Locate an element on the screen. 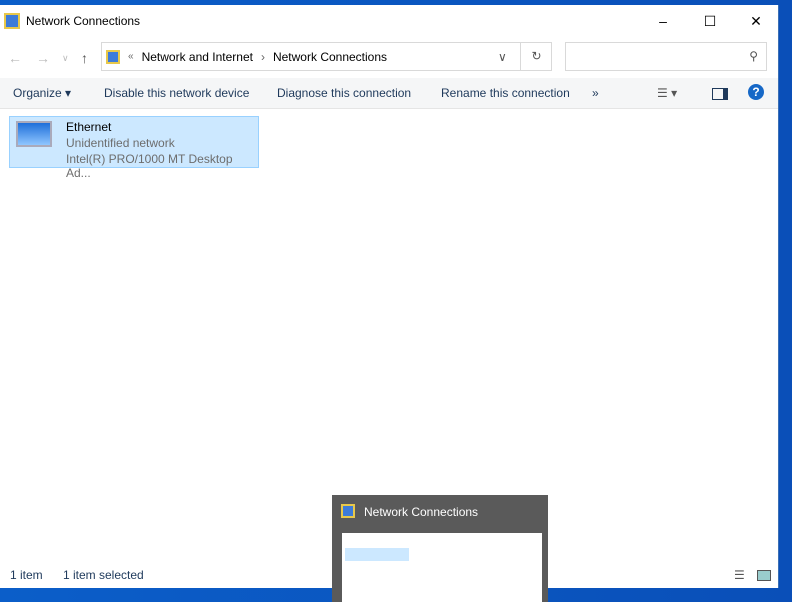 Image resolution: width=792 pixels, height=602 pixels. recent-locations-button: ∨ is located at coordinates (65, 58).